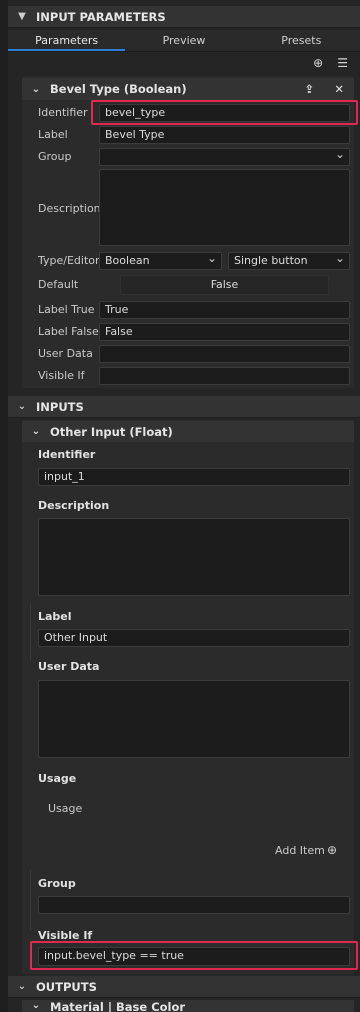 The image size is (360, 1012). I want to click on description-textarea, so click(224, 207).